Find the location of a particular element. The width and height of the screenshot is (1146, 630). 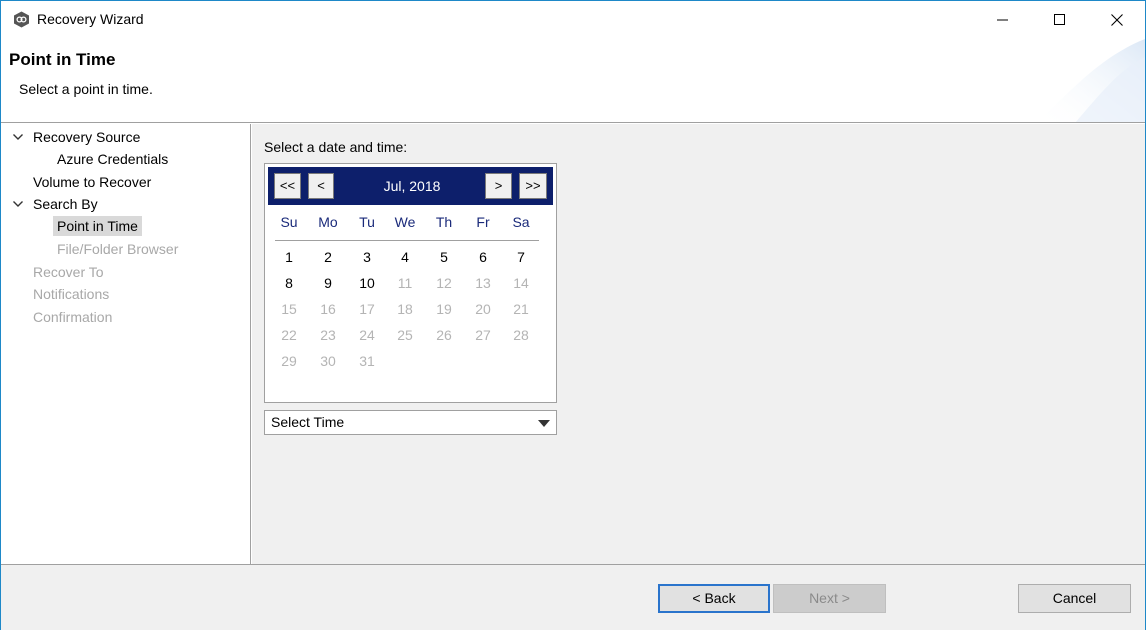

calendar-day: 17 is located at coordinates (367, 309).